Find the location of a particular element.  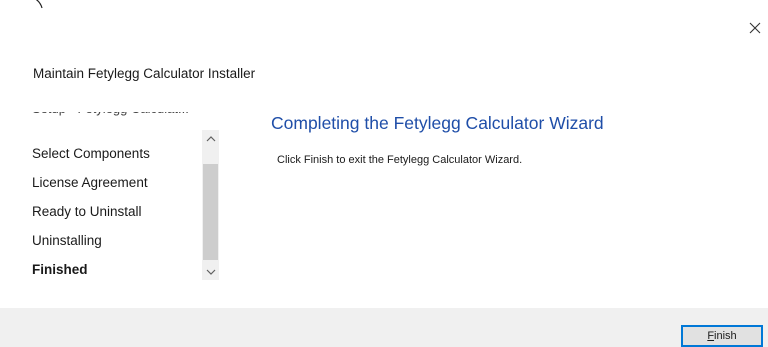

step-license-agreement: License Agreement is located at coordinates (90, 182).